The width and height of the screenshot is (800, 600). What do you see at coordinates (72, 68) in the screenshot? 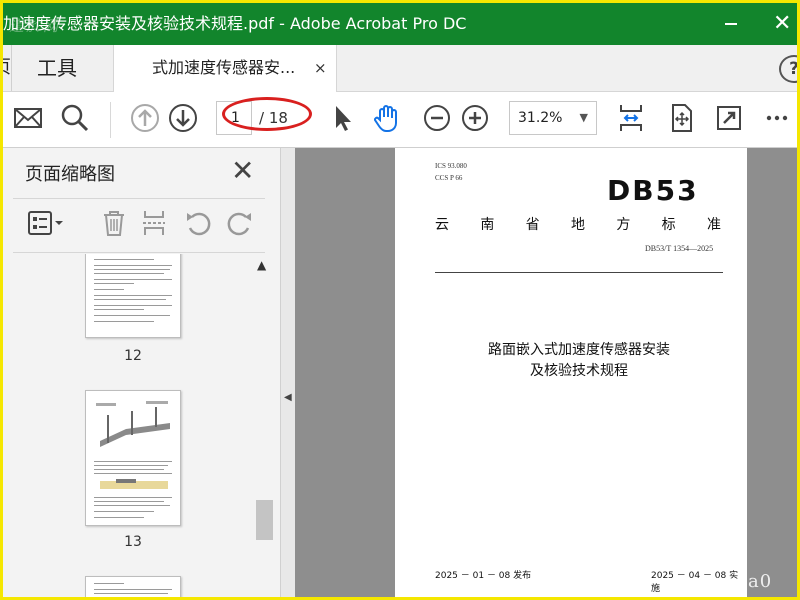
I see `tab-tools: 工具` at bounding box center [72, 68].